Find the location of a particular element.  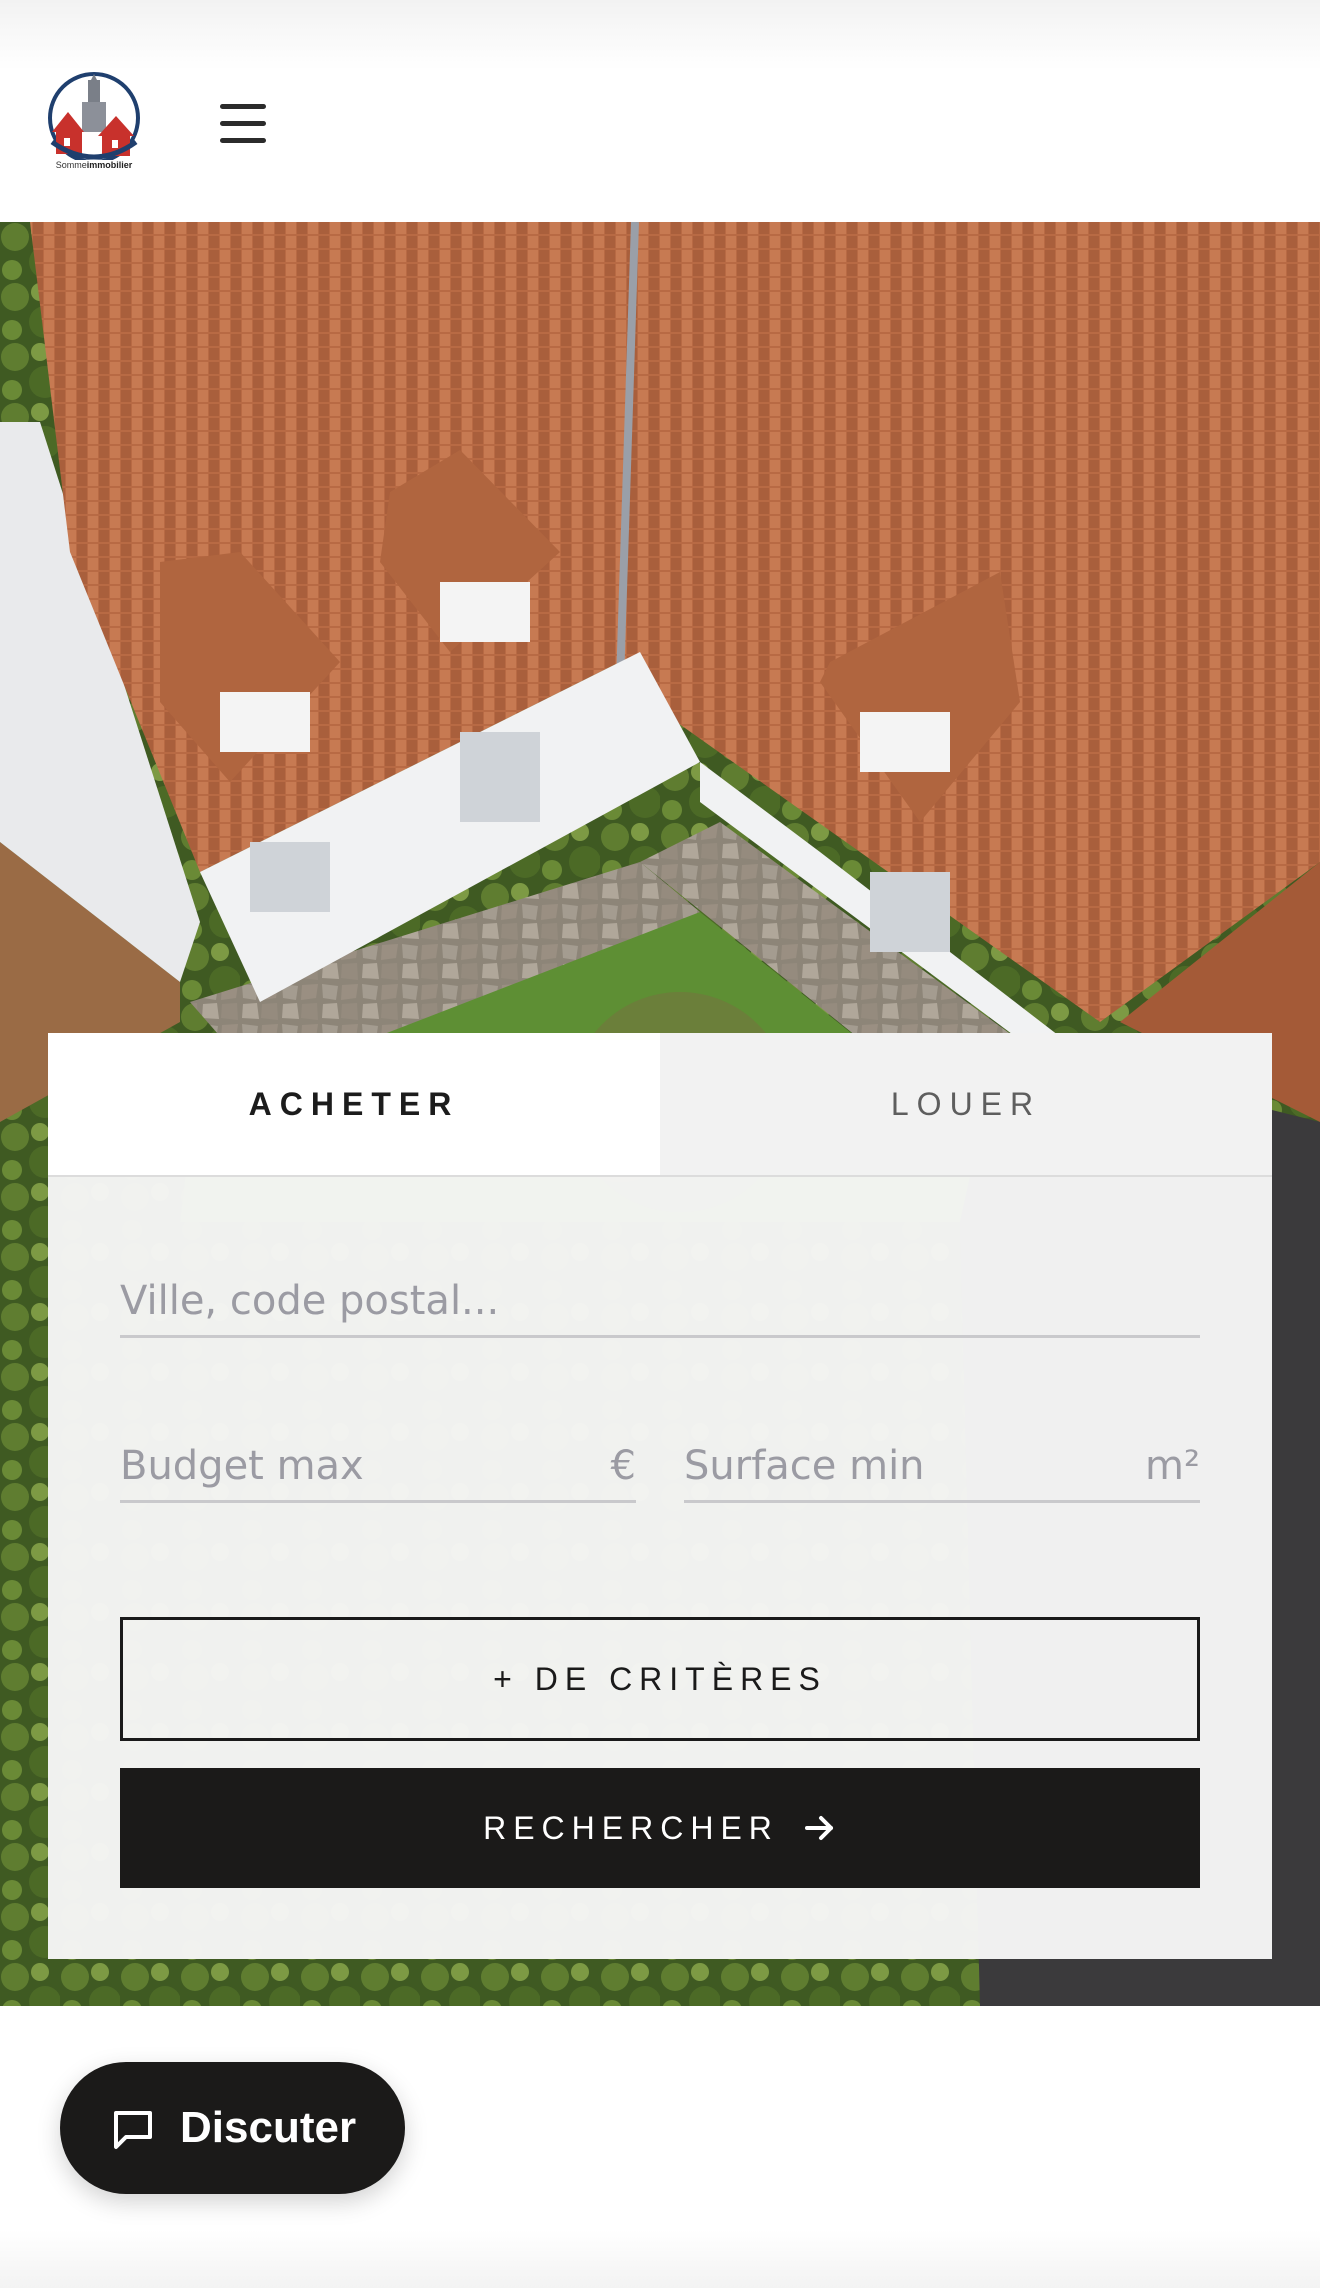

budget-unit: € is located at coordinates (623, 1466).